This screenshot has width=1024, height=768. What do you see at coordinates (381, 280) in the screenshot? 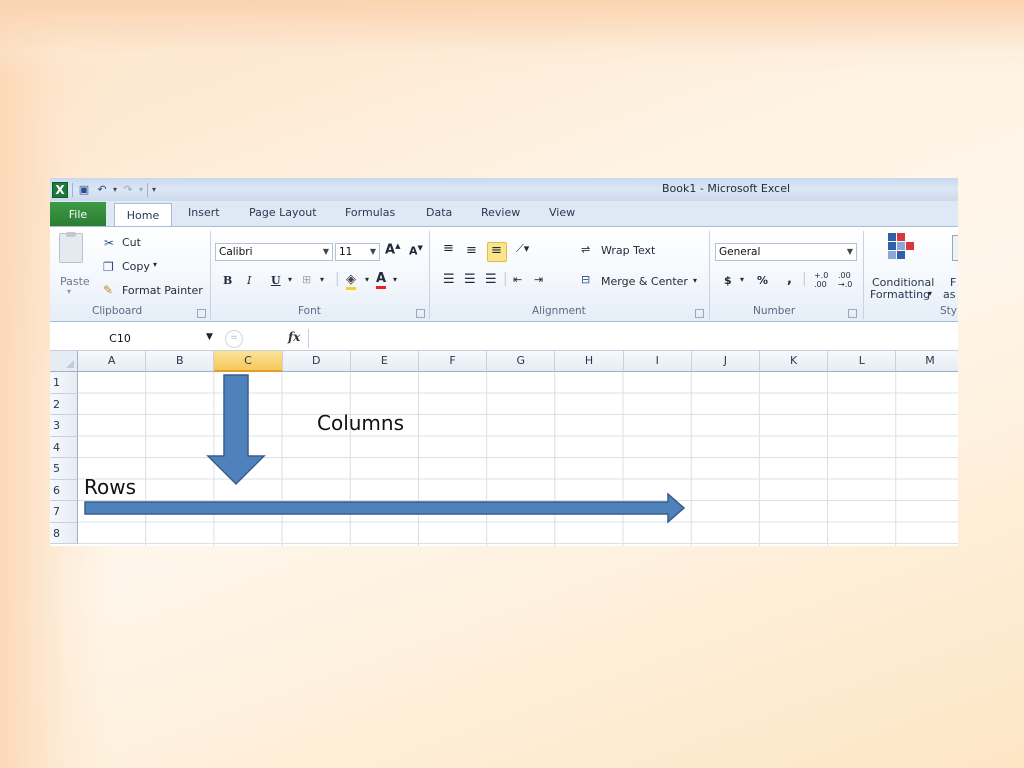
I see `font-color-icon: A` at bounding box center [381, 280].